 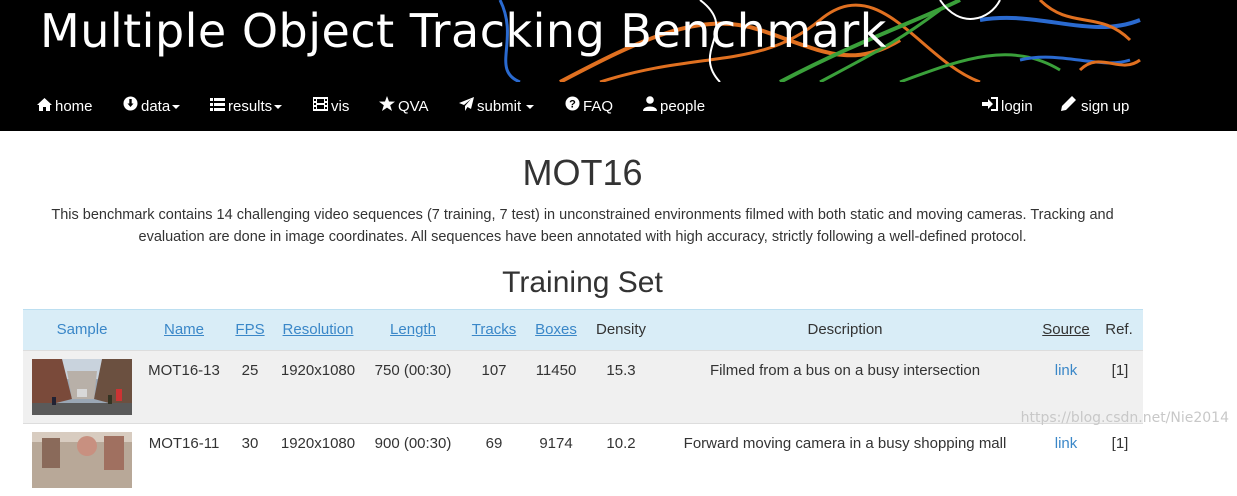 I want to click on home-icon, so click(x=44, y=106).